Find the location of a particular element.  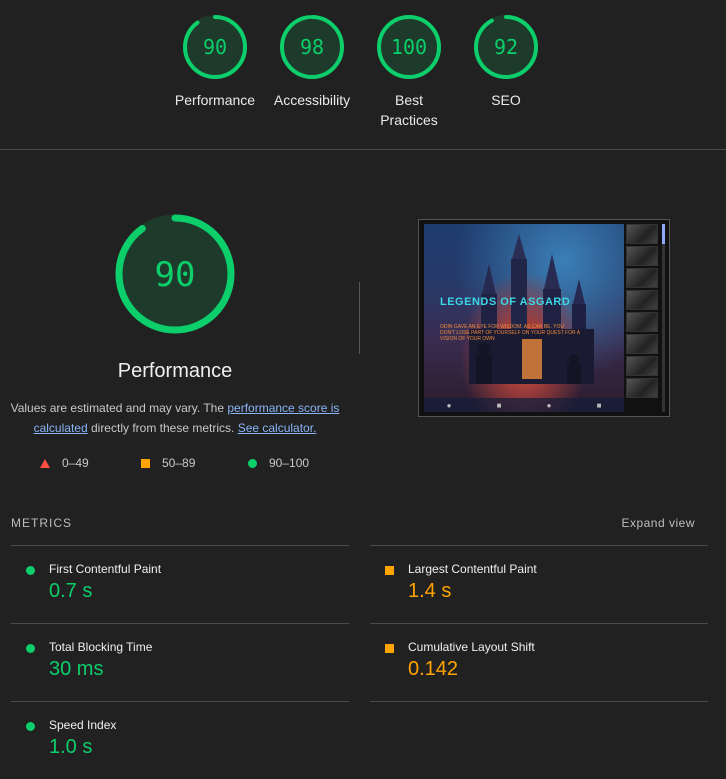

performance-score: 90 is located at coordinates (175, 275).